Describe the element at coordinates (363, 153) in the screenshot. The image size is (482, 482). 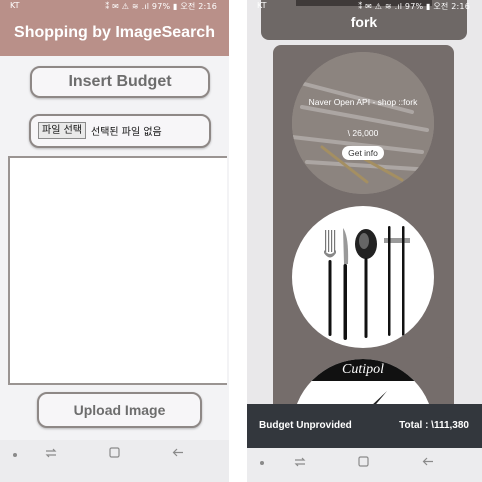
I see `get-info-button: Get info` at that location.